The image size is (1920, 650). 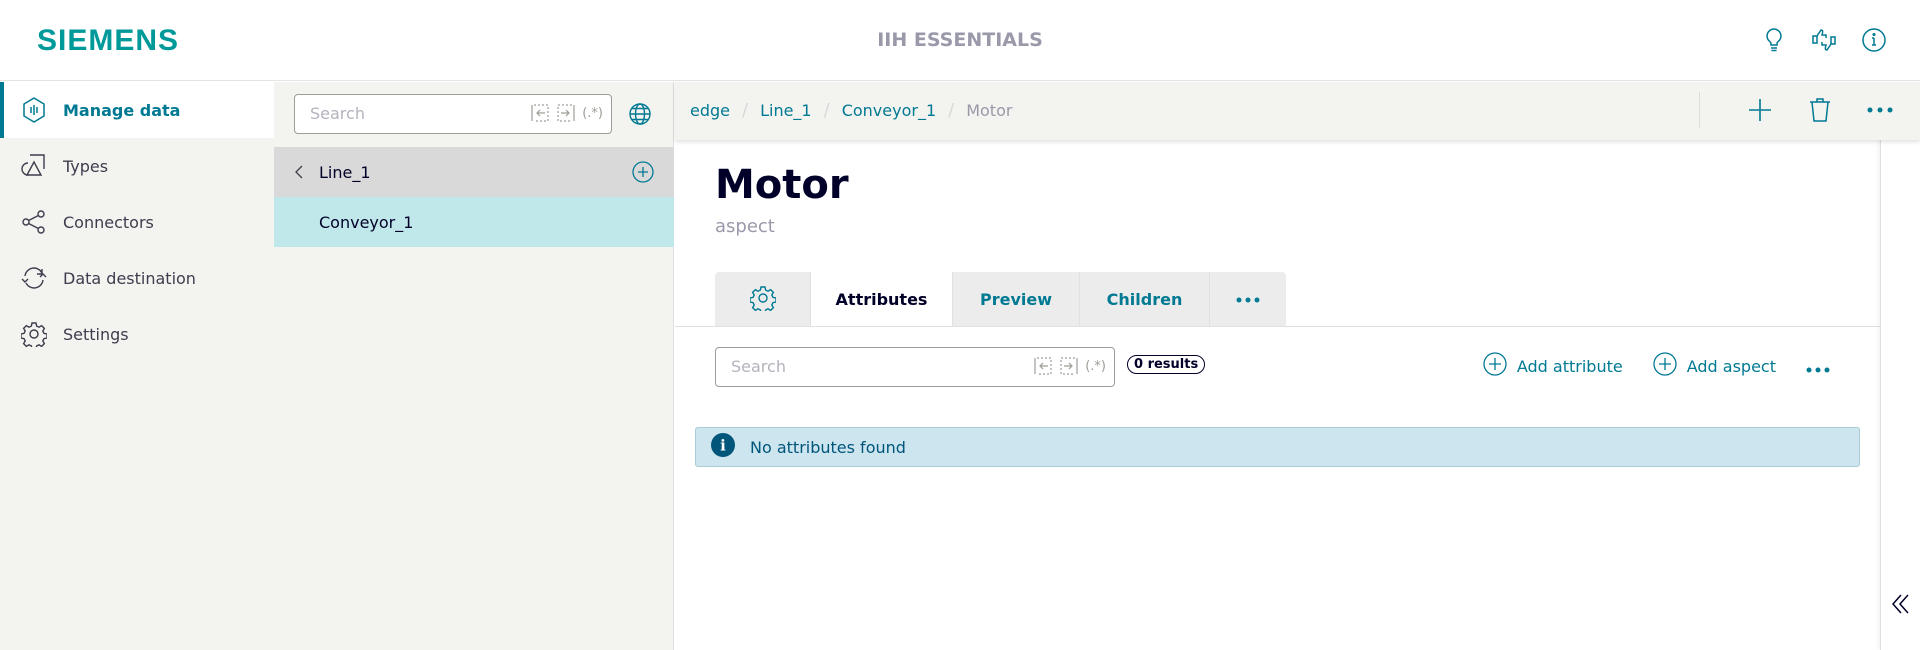 I want to click on add-button, so click(x=1760, y=110).